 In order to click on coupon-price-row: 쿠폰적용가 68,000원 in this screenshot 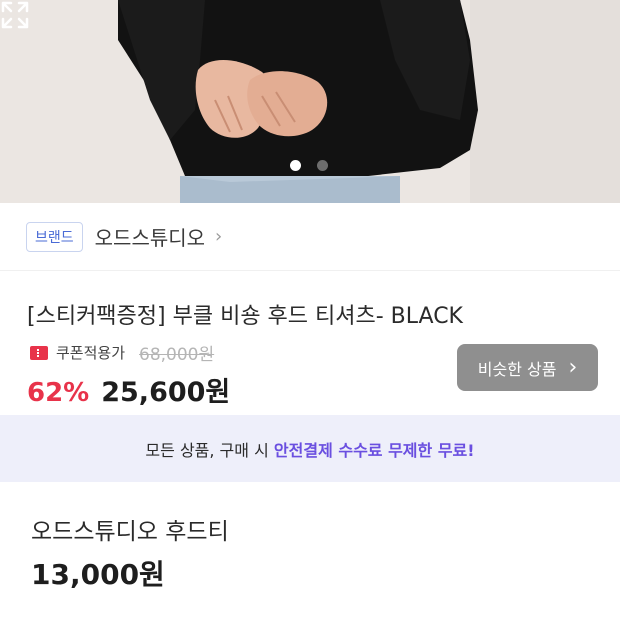, I will do `click(122, 352)`.